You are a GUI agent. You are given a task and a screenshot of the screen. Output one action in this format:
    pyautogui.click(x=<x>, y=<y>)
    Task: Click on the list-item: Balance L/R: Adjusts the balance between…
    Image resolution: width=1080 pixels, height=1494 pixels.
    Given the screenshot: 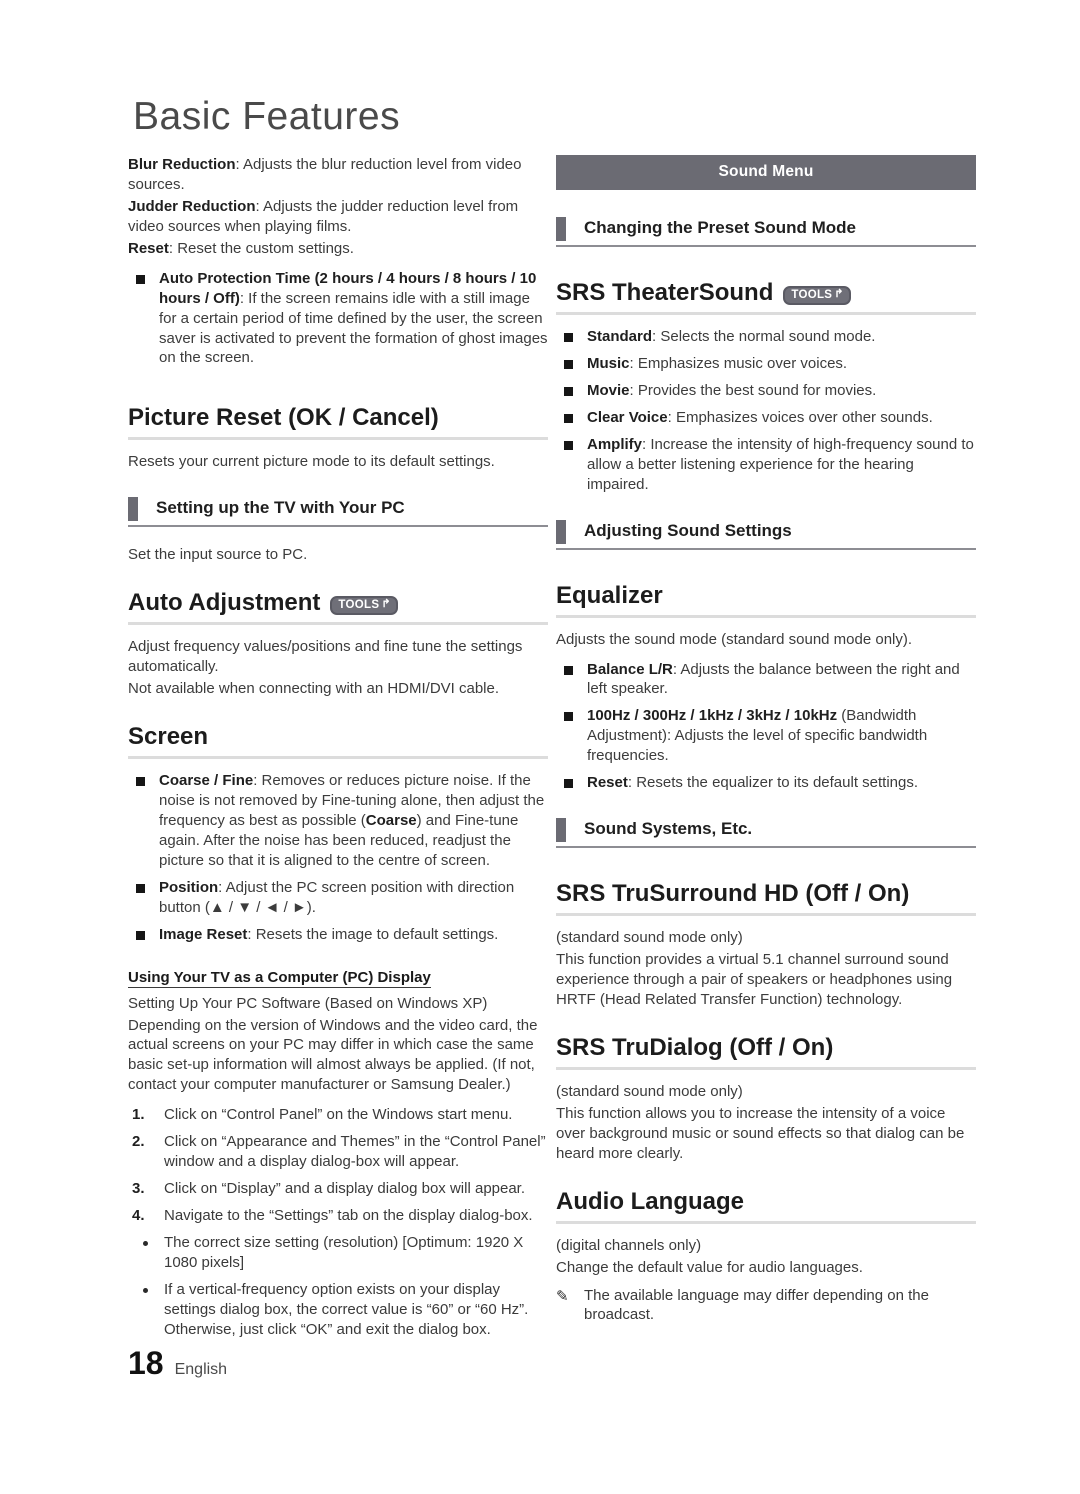 What is the action you would take?
    pyautogui.click(x=766, y=680)
    